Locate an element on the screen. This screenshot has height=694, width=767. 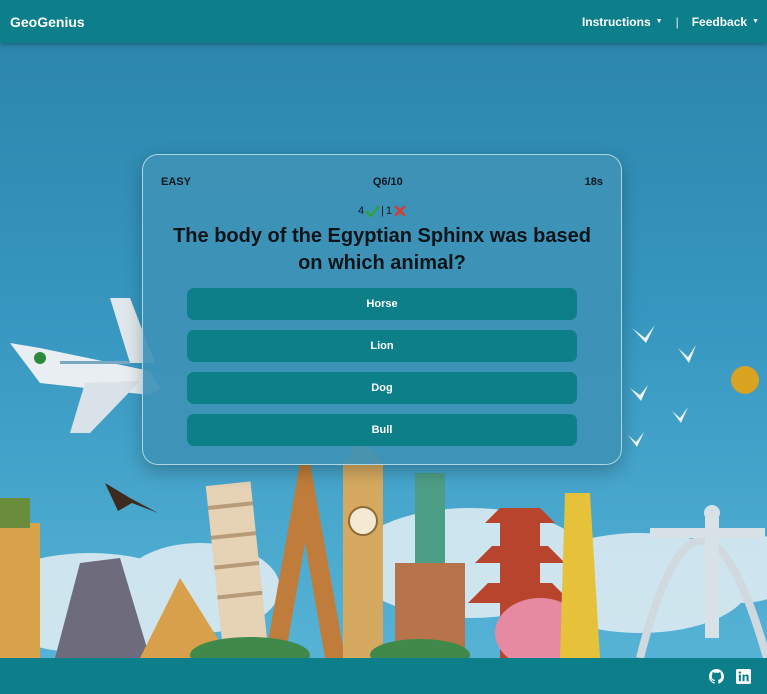
score-tally: 4 | 1 is located at coordinates (382, 211).